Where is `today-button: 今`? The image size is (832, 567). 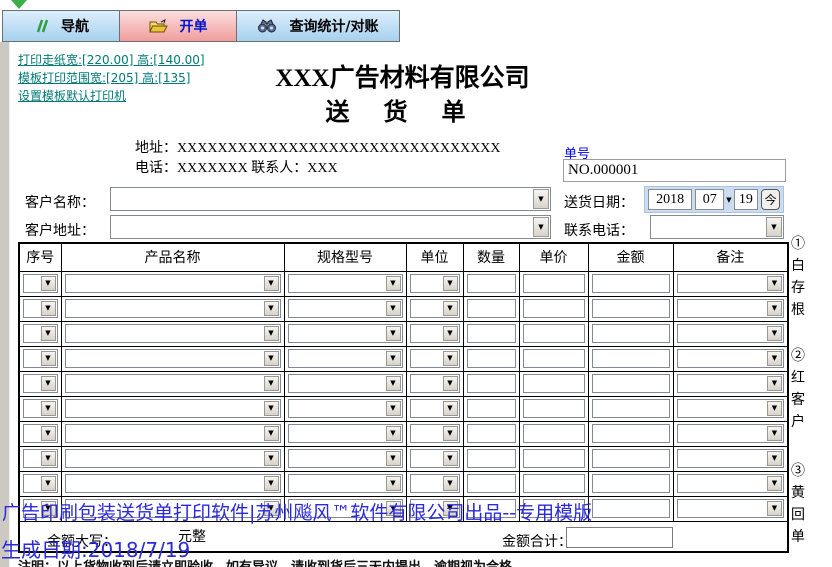
today-button: 今 is located at coordinates (771, 199).